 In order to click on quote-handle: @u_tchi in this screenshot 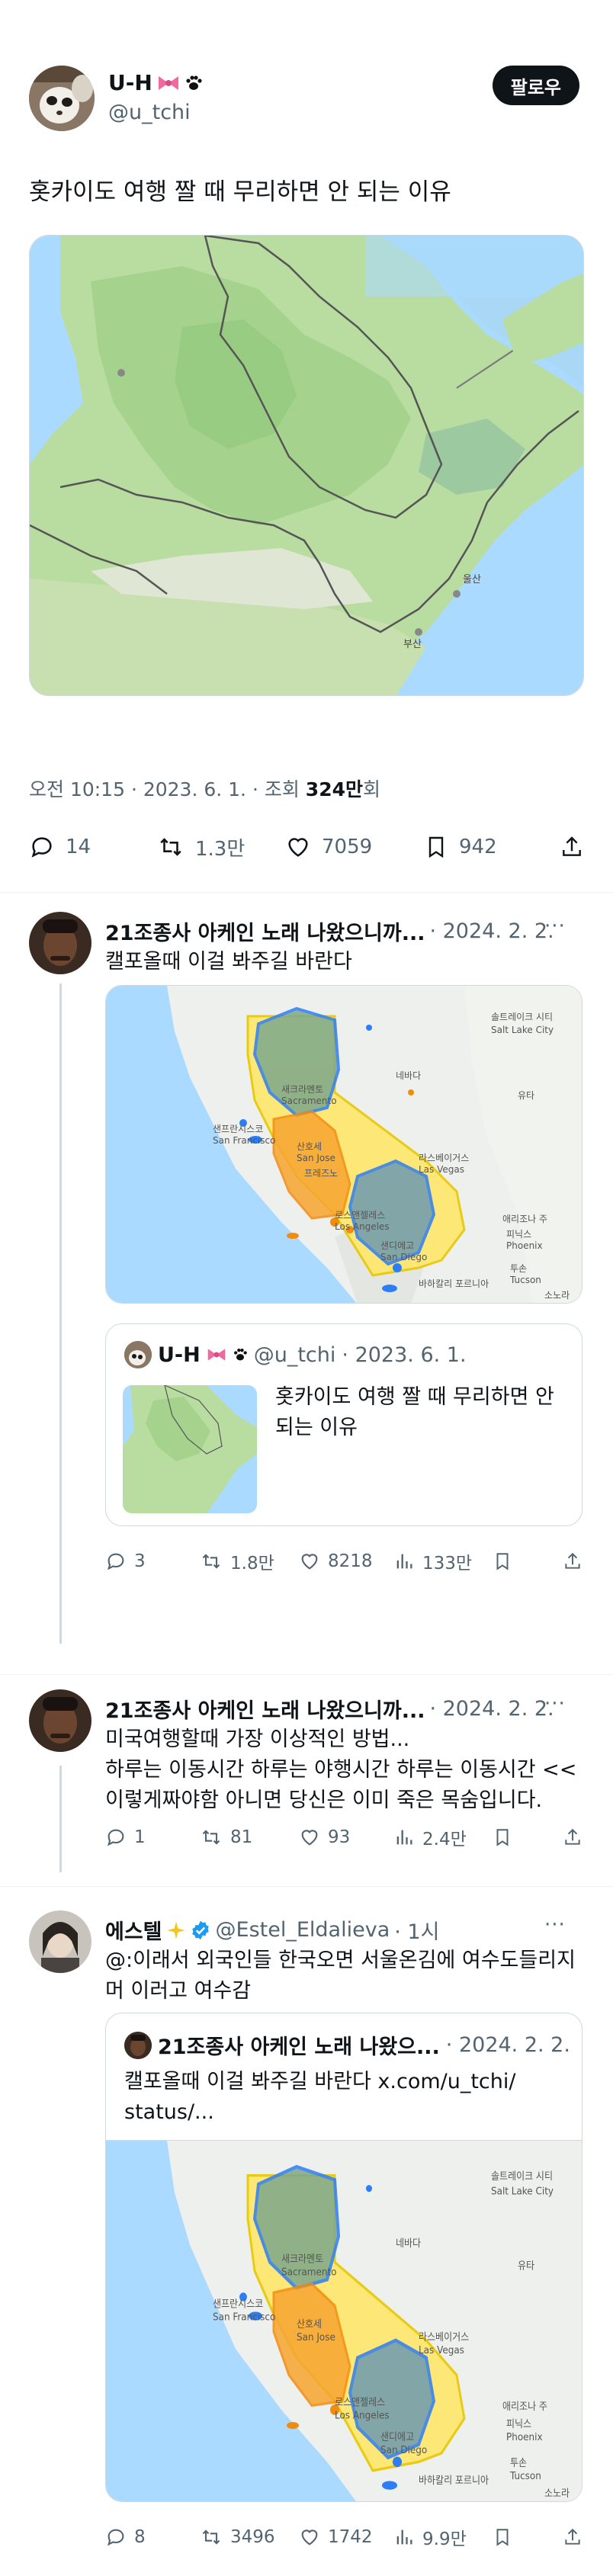, I will do `click(294, 1355)`.